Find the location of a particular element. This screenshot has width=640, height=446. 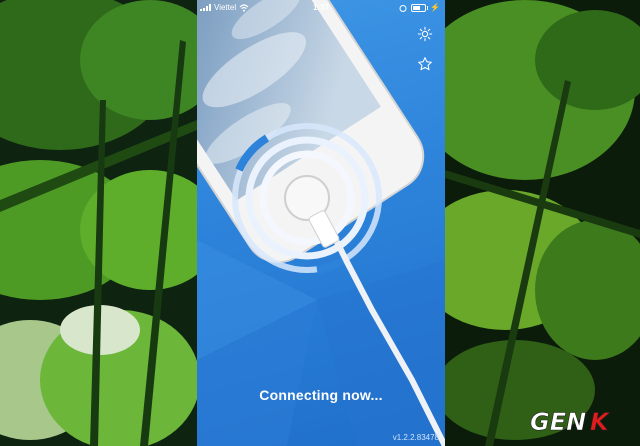

svg-text: GEN is located at coordinates (558, 422).